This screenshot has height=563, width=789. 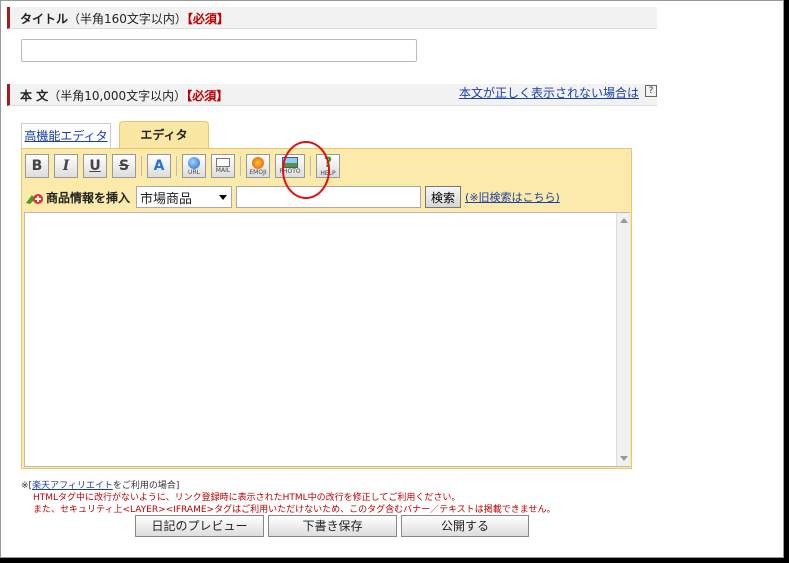 I want to click on tab-editor: エディタ, so click(x=164, y=135).